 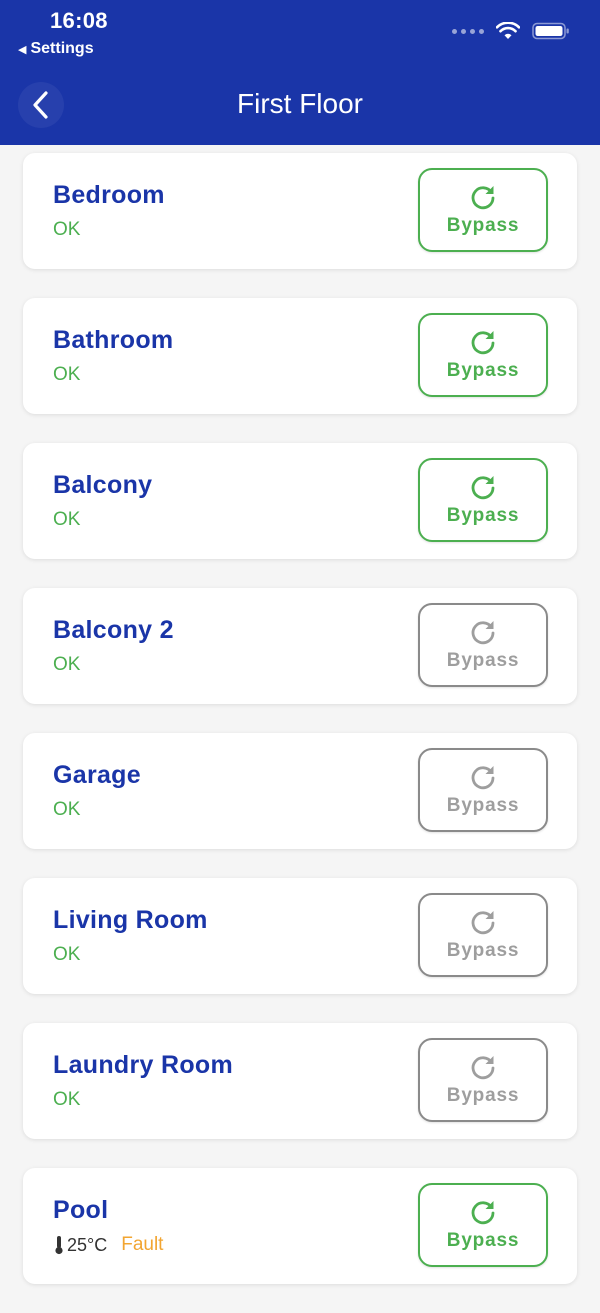 I want to click on temperature-value: 25°C, so click(x=87, y=1244).